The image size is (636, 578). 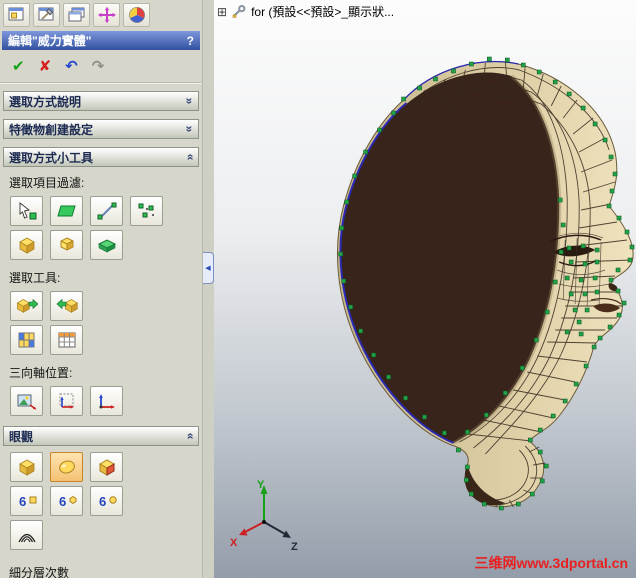 What do you see at coordinates (35, 278) in the screenshot?
I see `select-tools-group-label: 選取工具:` at bounding box center [35, 278].